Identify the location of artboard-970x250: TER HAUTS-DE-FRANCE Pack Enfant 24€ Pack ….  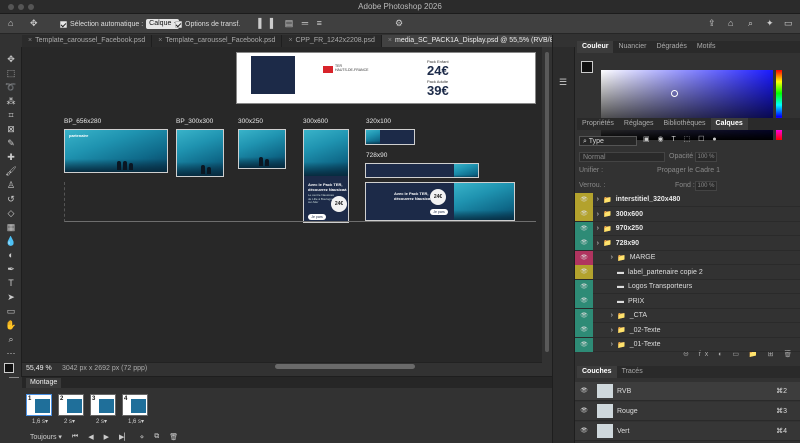
(386, 78).